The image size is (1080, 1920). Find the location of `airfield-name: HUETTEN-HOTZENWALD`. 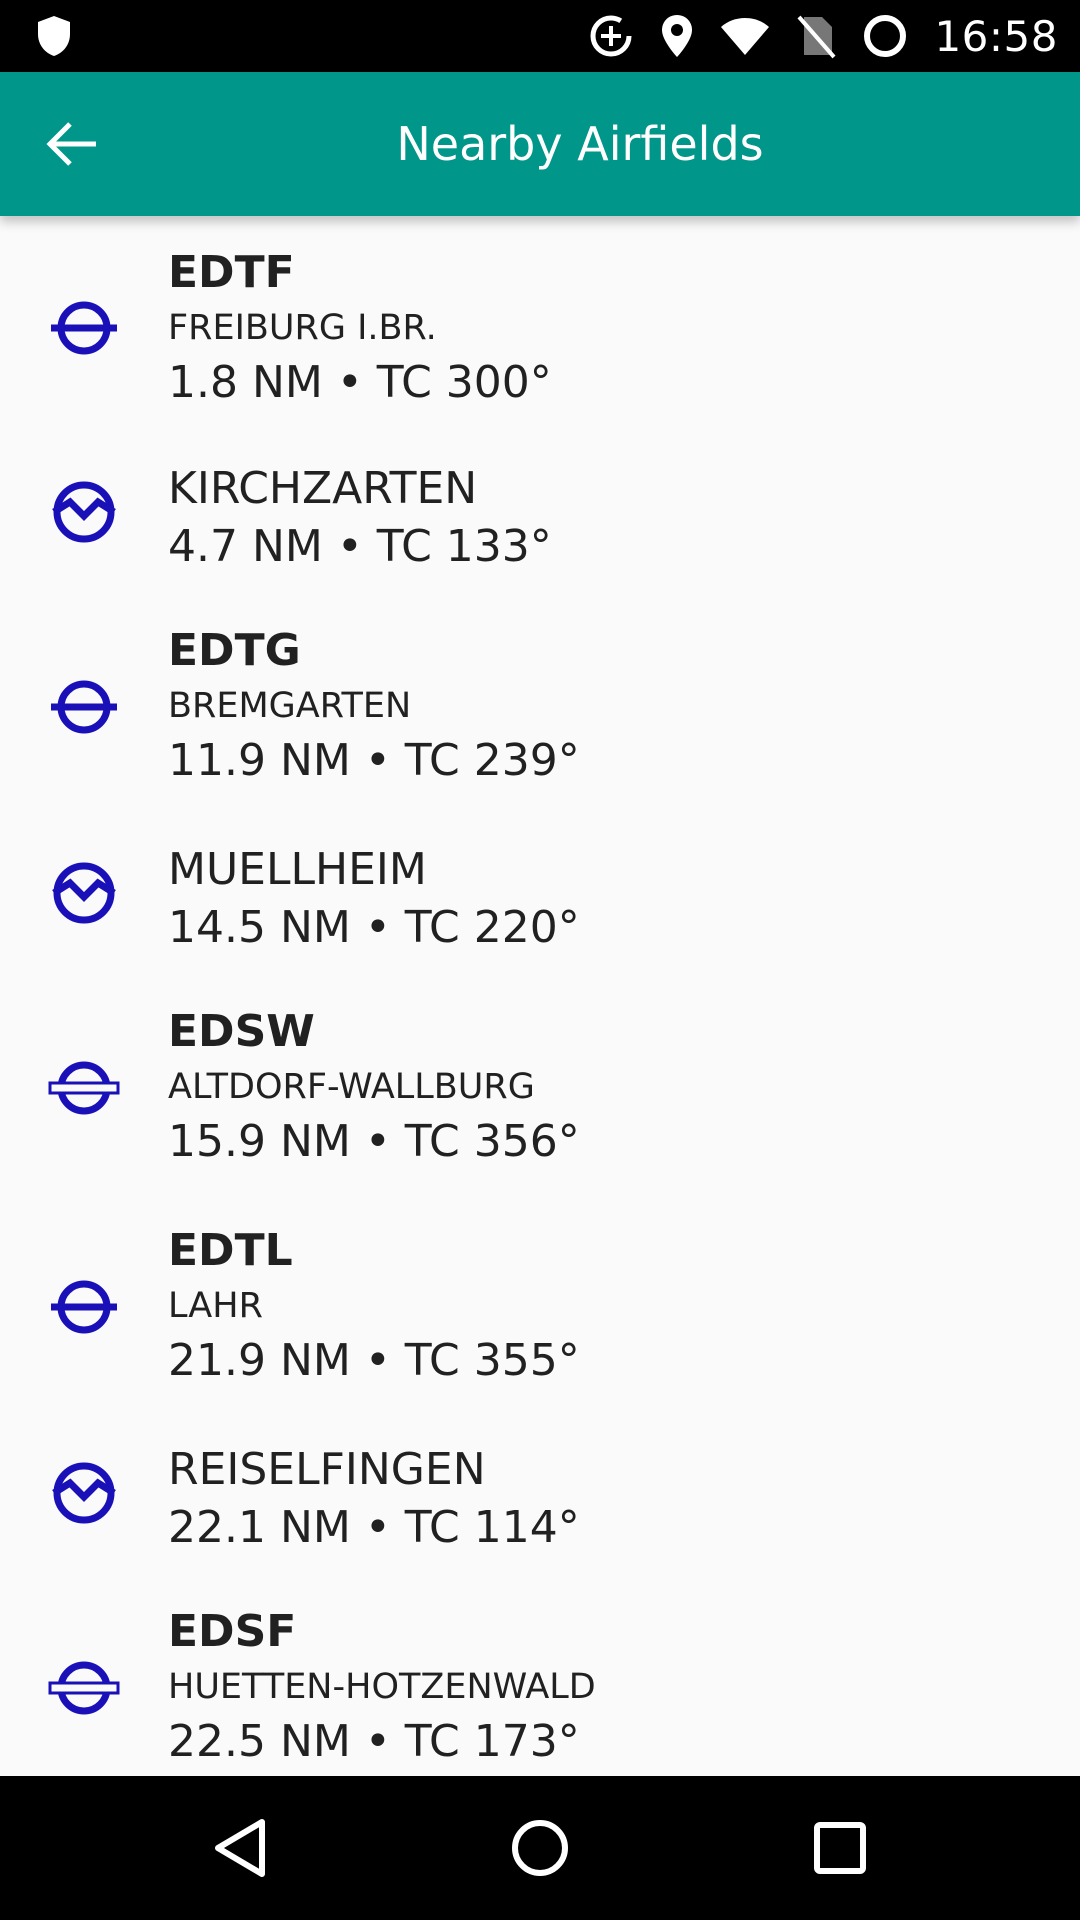

airfield-name: HUETTEN-HOTZENWALD is located at coordinates (382, 1687).